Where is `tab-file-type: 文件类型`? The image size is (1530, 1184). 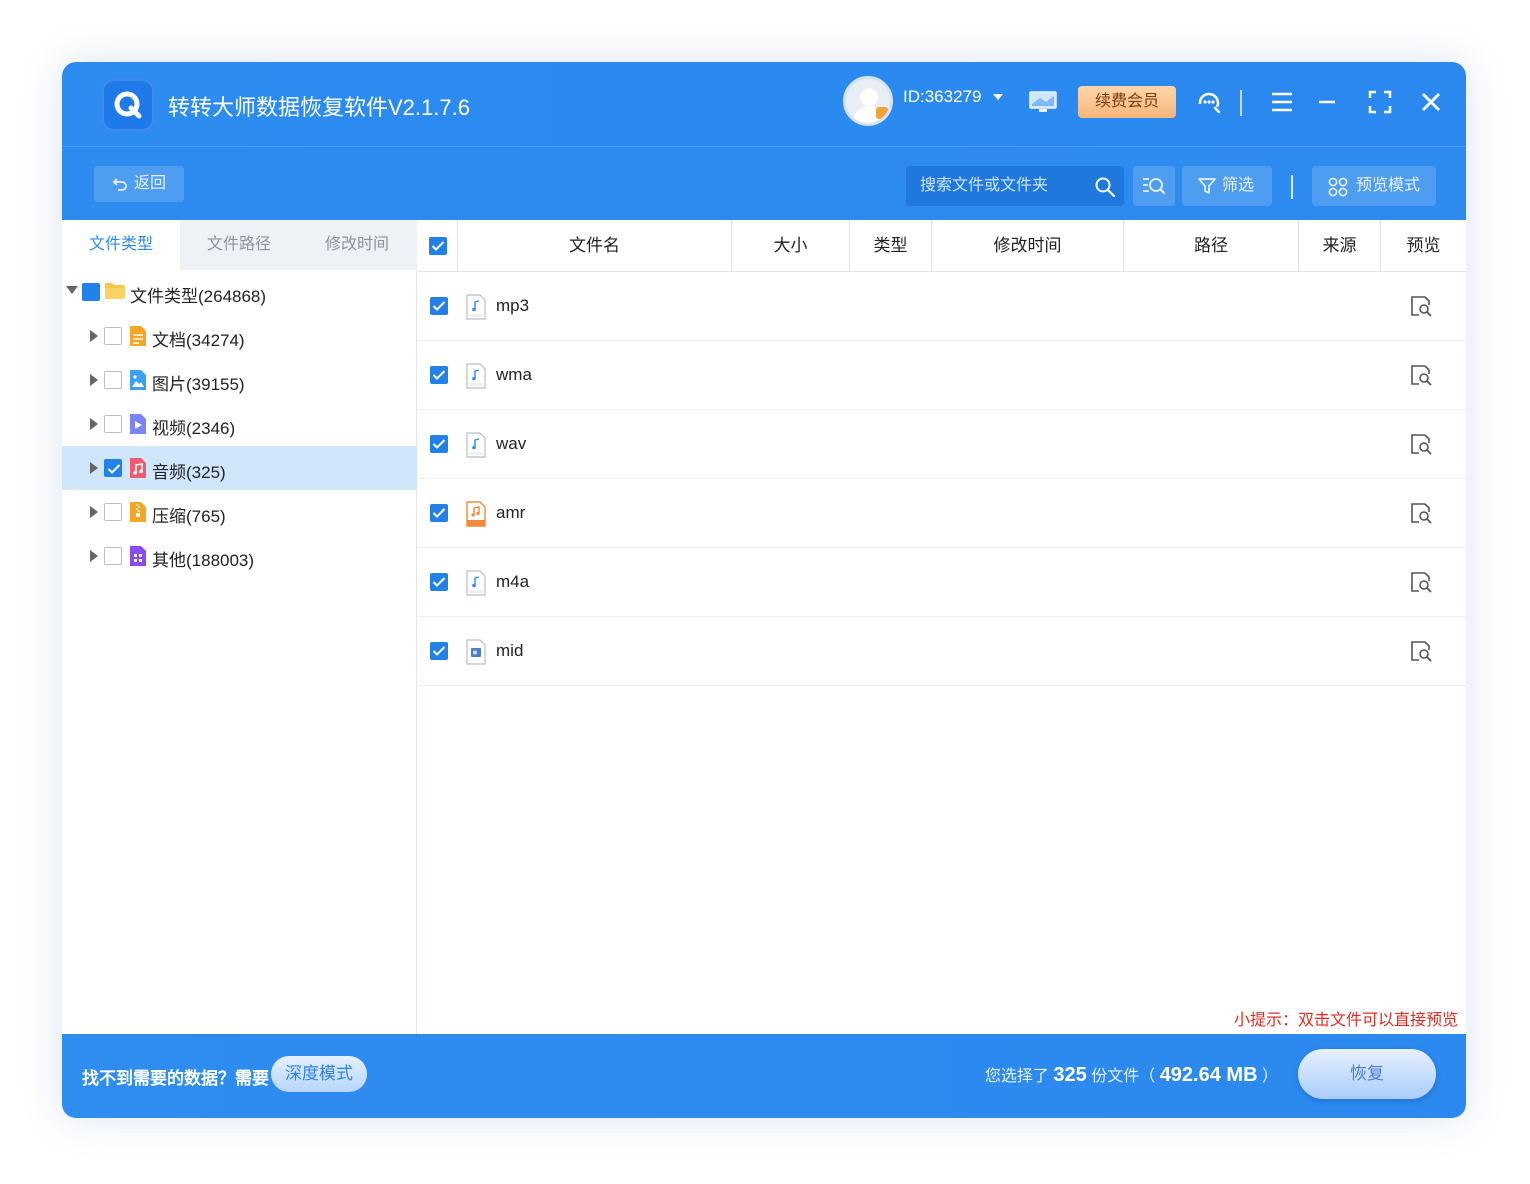 tab-file-type: 文件类型 is located at coordinates (121, 245).